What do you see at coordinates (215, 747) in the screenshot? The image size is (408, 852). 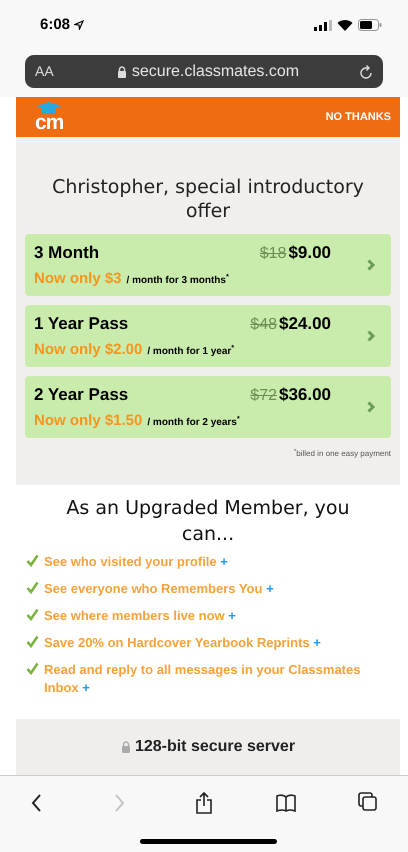 I see `security-label: 128-bit secure server` at bounding box center [215, 747].